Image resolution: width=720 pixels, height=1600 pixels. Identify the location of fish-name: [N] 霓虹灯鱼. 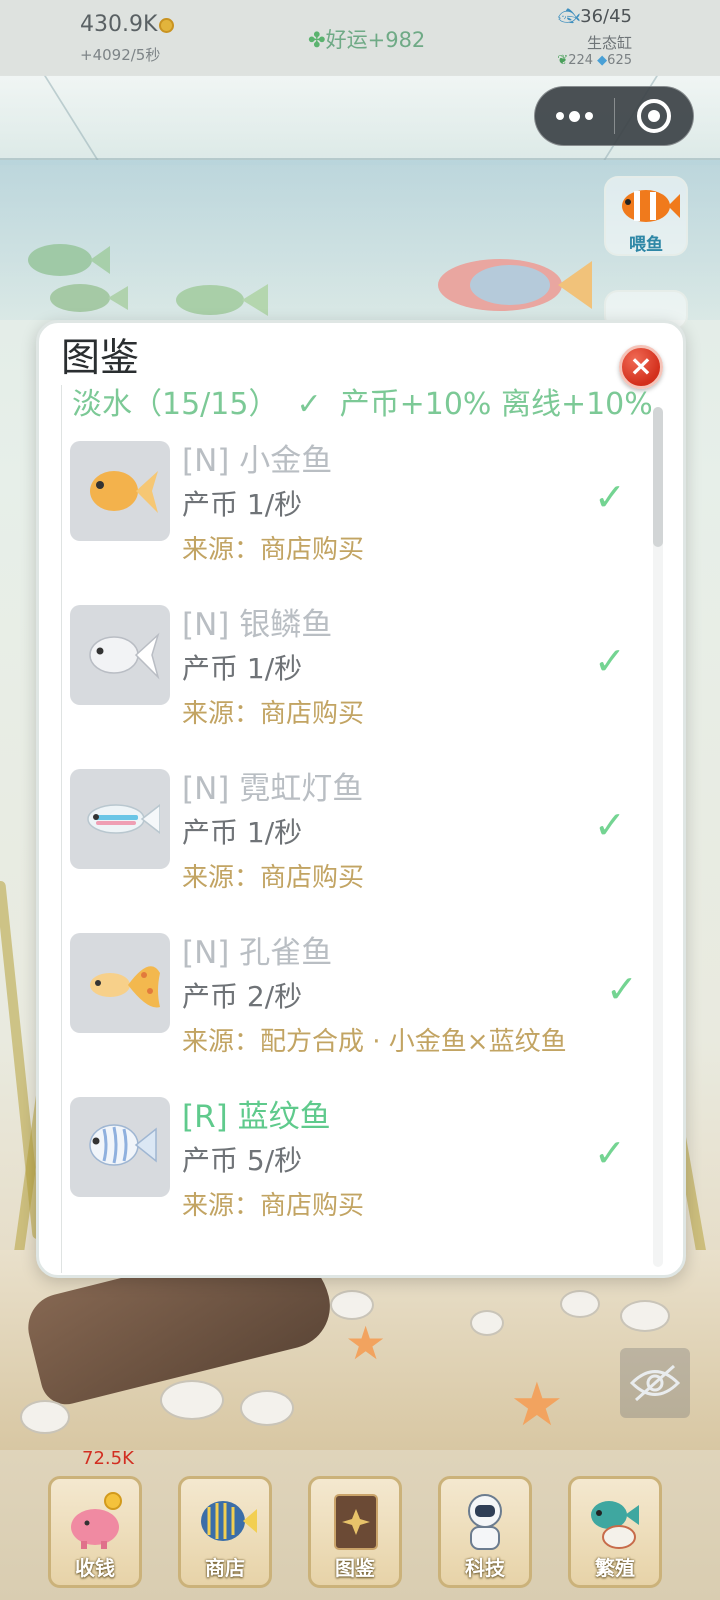
(273, 789).